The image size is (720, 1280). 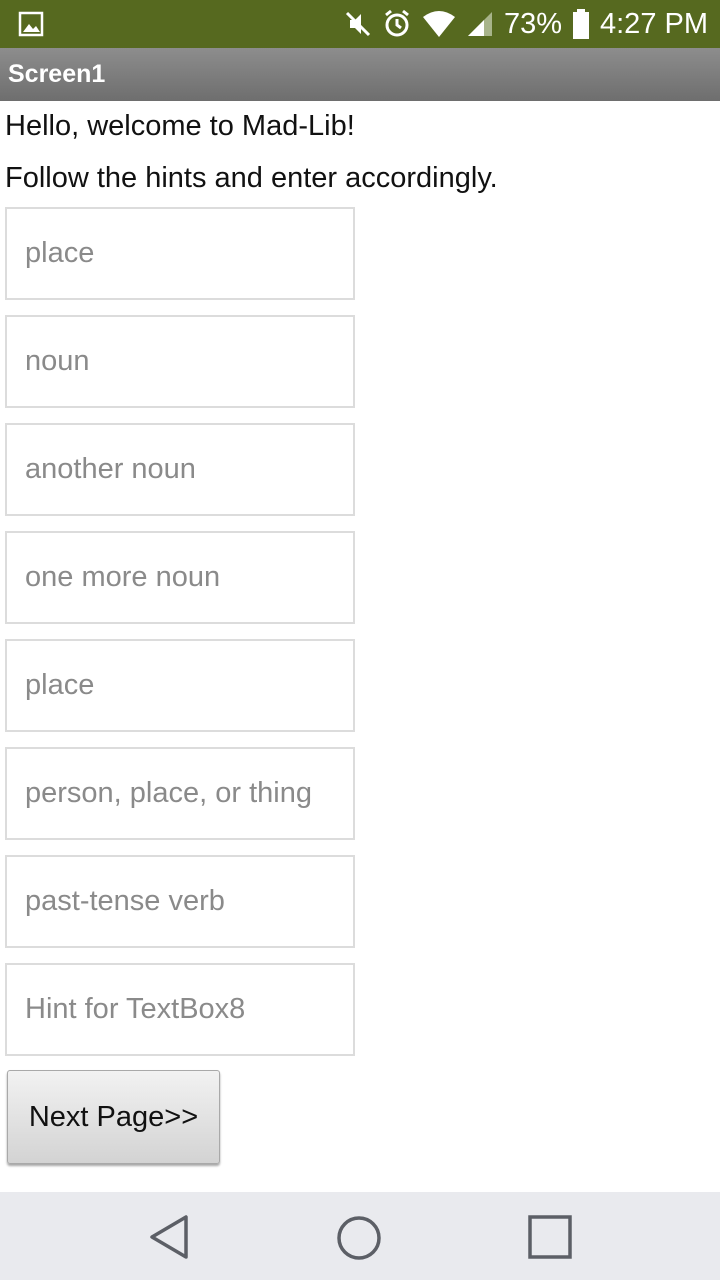 What do you see at coordinates (397, 23) in the screenshot?
I see `alarm-icon` at bounding box center [397, 23].